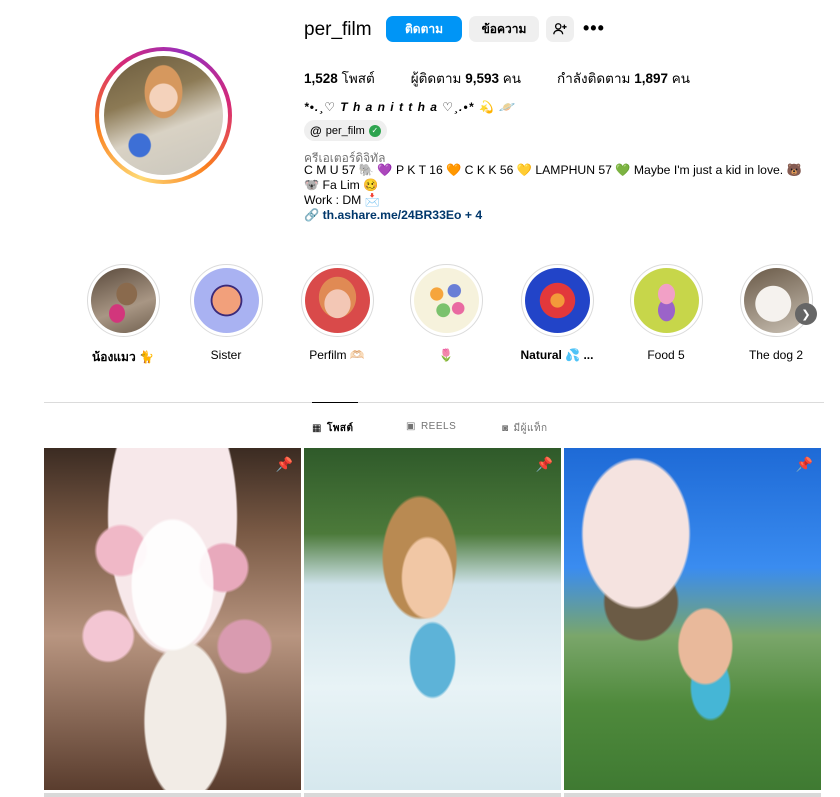  What do you see at coordinates (374, 130) in the screenshot?
I see `verified-icon: ✓` at bounding box center [374, 130].